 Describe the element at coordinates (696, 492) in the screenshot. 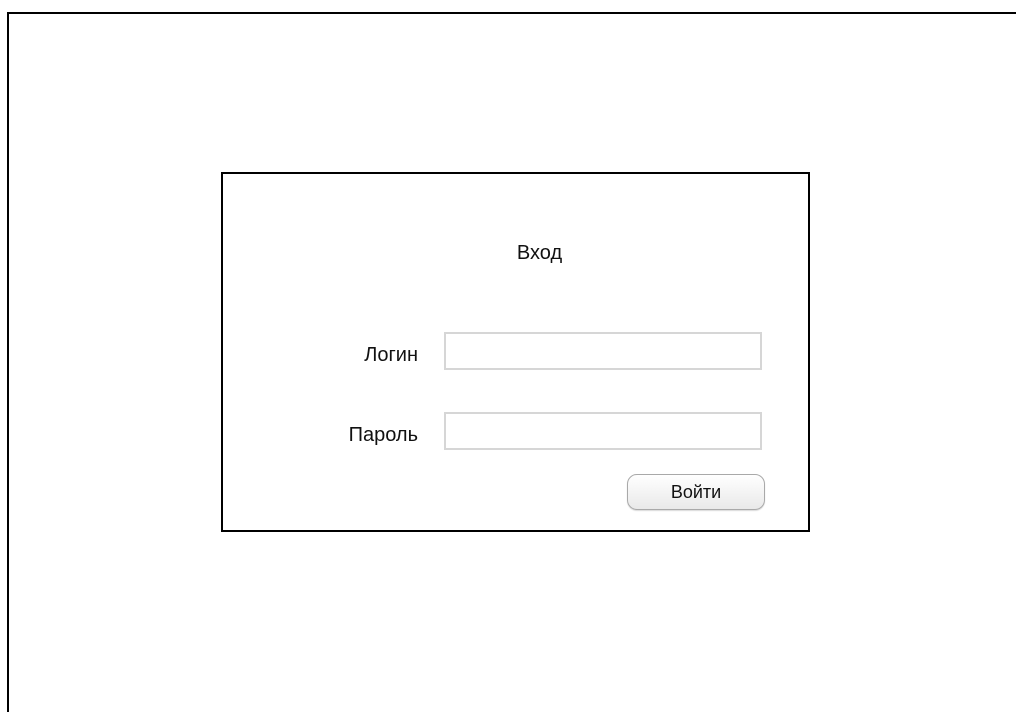

I see `login-button: Войти` at that location.